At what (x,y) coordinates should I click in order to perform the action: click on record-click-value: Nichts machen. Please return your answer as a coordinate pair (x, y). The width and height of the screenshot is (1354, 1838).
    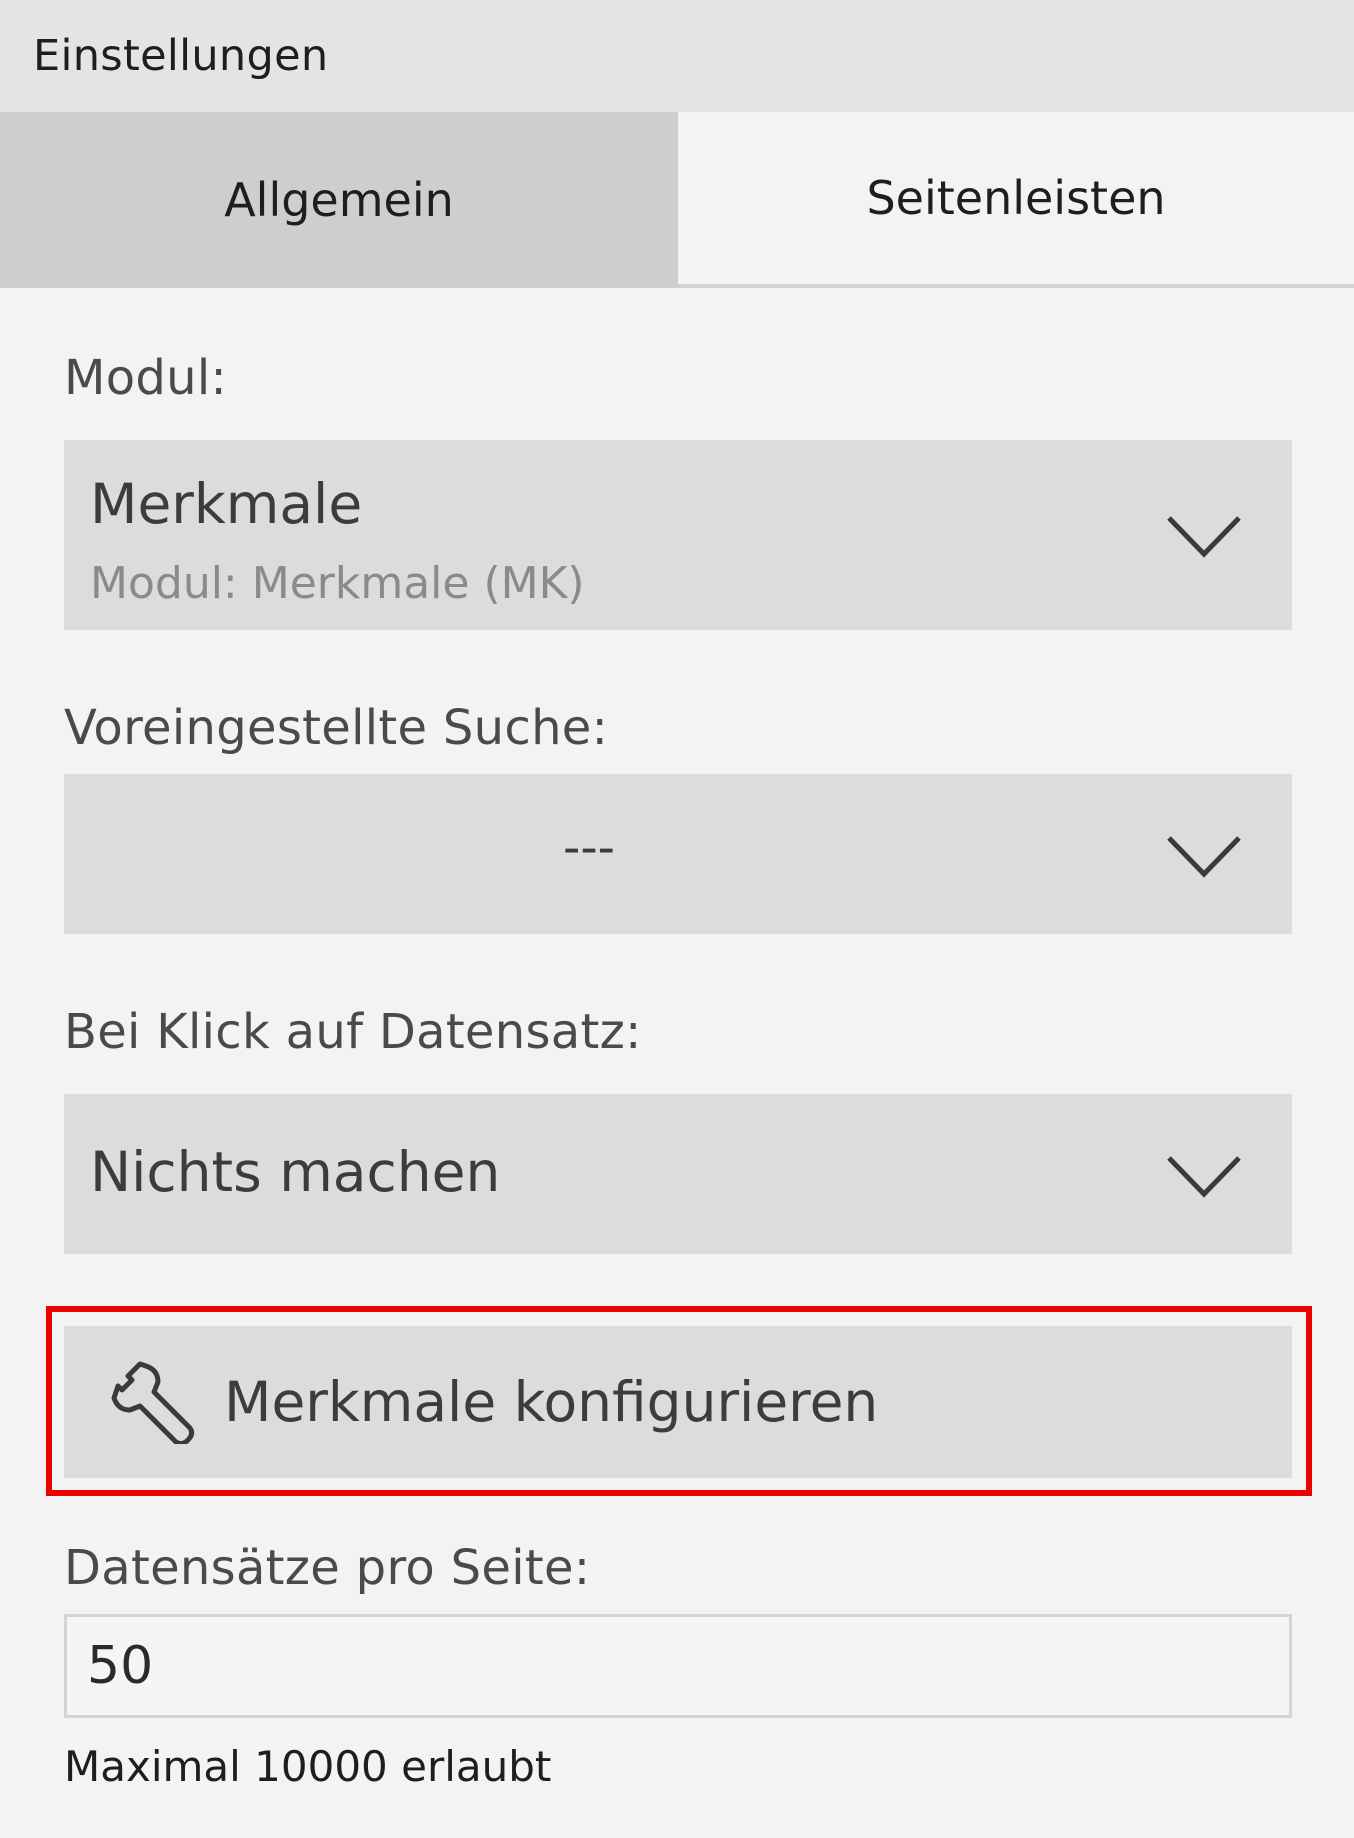
    Looking at the image, I should click on (295, 1172).